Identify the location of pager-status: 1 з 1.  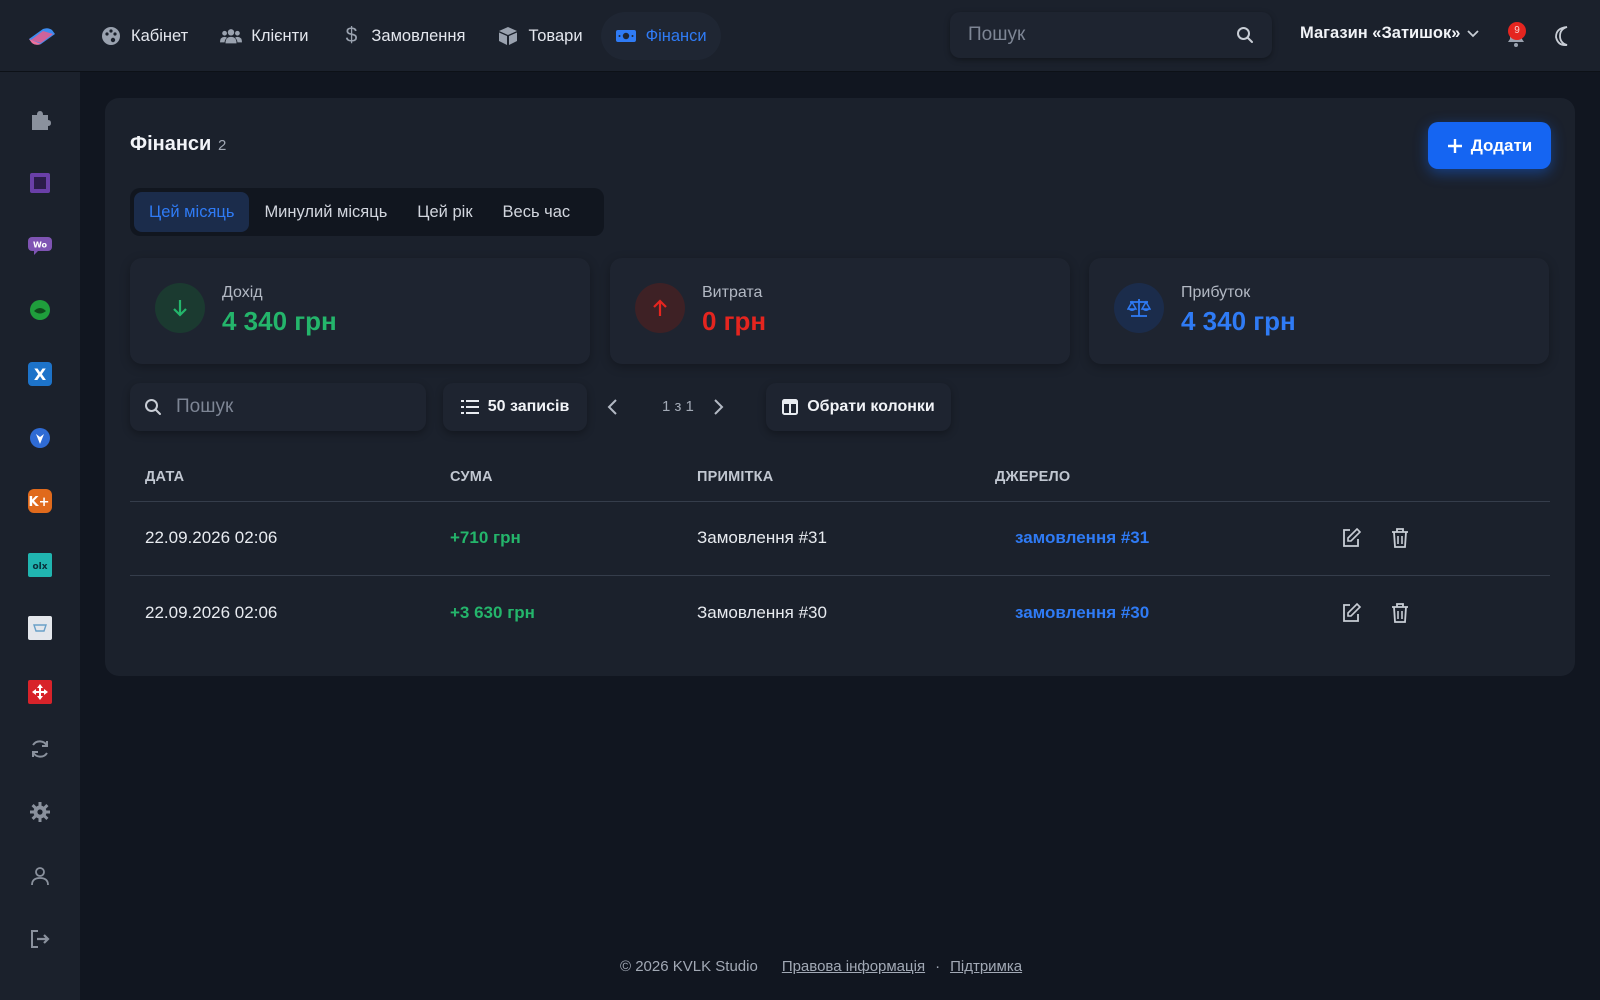
(678, 406).